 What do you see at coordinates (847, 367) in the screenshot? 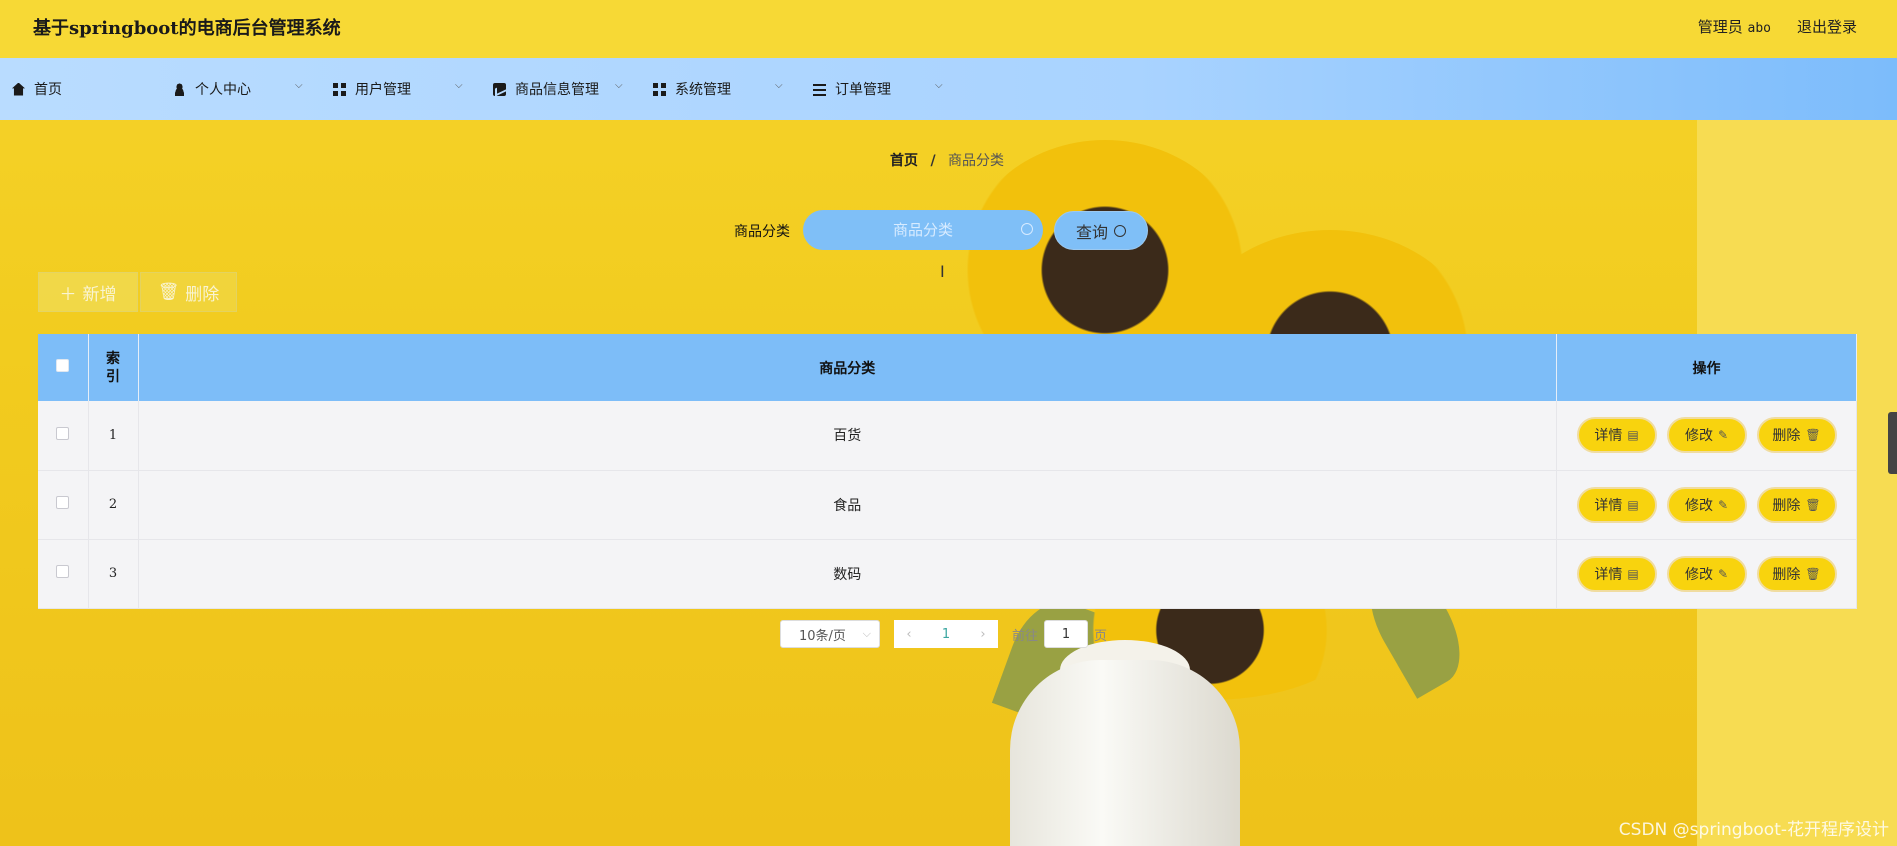
I see `column-header-category: 商品分类` at bounding box center [847, 367].